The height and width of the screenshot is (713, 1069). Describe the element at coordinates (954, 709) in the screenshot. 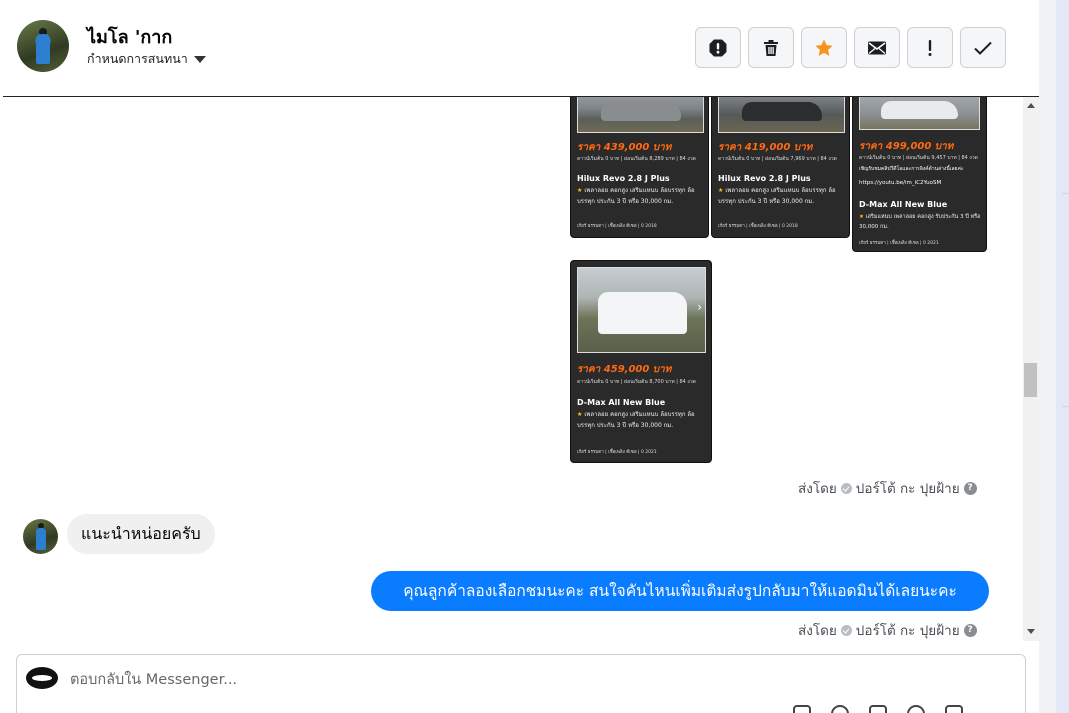

I see `like-icon` at that location.